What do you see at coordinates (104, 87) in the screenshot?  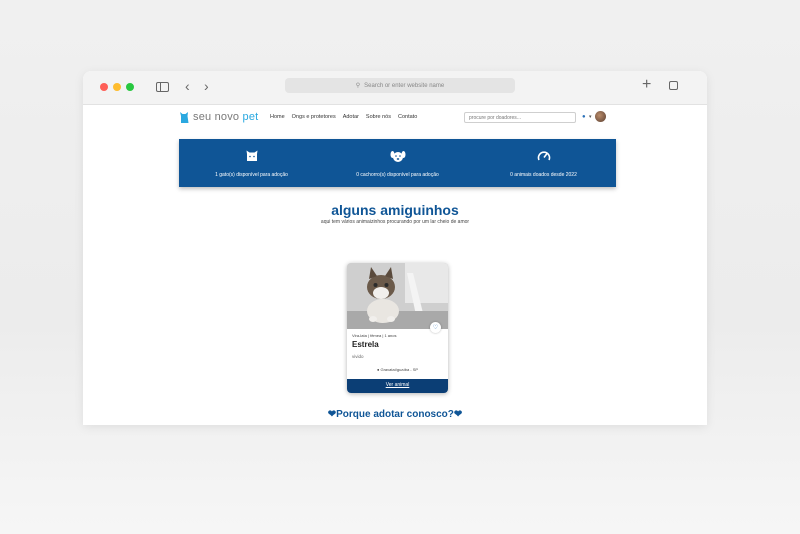 I see `close-window-button` at bounding box center [104, 87].